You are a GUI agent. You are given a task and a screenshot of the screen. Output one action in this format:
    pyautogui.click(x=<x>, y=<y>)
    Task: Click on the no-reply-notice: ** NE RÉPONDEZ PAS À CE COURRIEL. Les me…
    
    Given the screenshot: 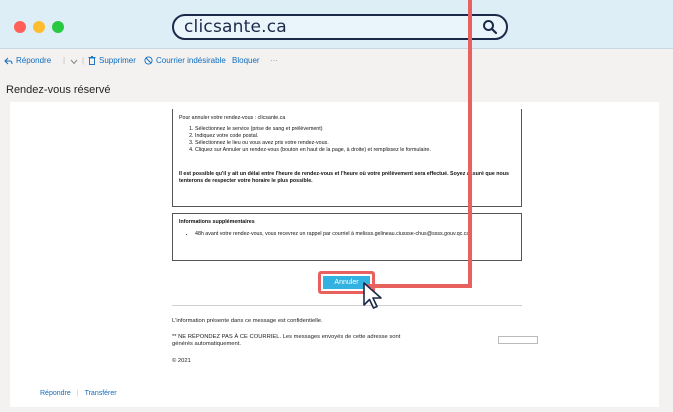 What is the action you would take?
    pyautogui.click(x=286, y=340)
    